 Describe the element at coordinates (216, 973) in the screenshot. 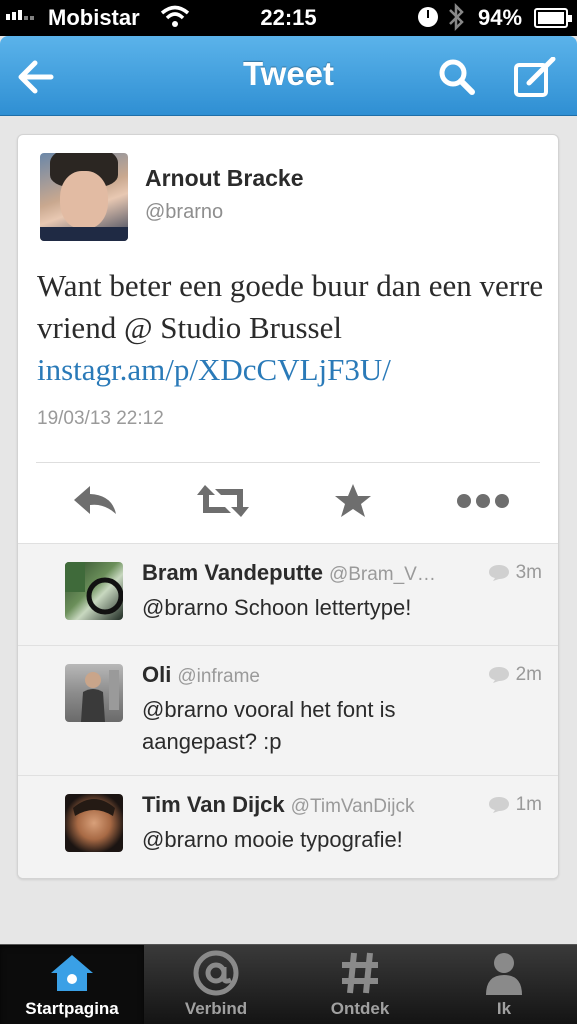

I see `at-icon` at that location.